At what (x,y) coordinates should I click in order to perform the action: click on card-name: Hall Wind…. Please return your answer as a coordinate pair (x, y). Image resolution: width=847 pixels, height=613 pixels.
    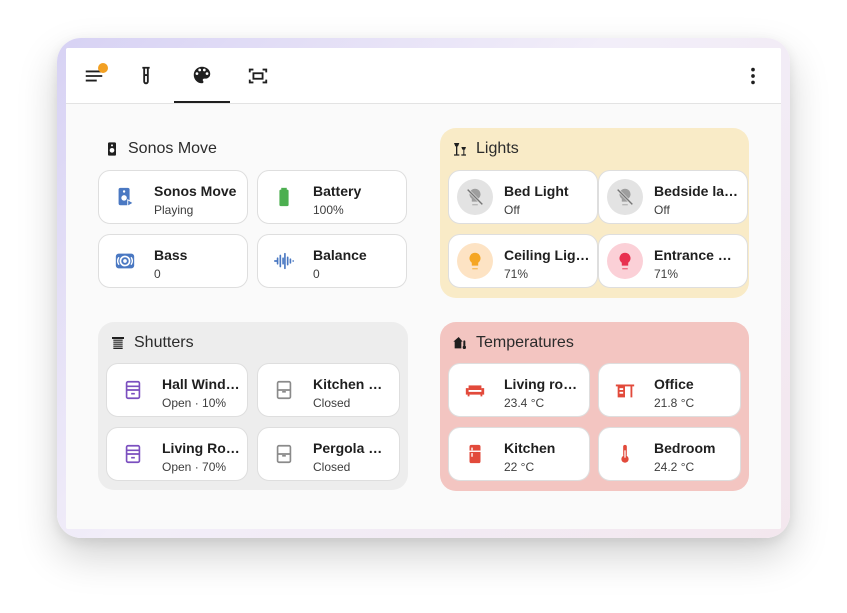
    Looking at the image, I should click on (201, 384).